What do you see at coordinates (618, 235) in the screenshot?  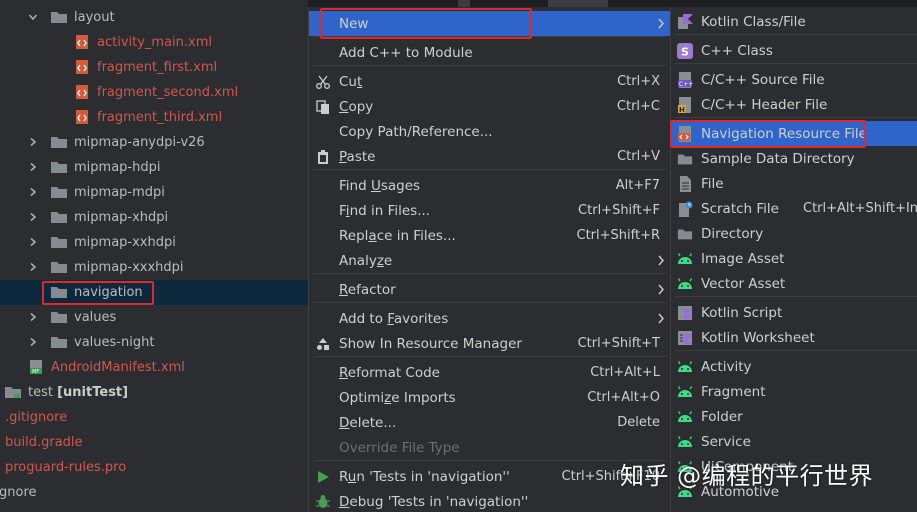 I see `menu-item-shortcut: Ctrl+Shift+R` at bounding box center [618, 235].